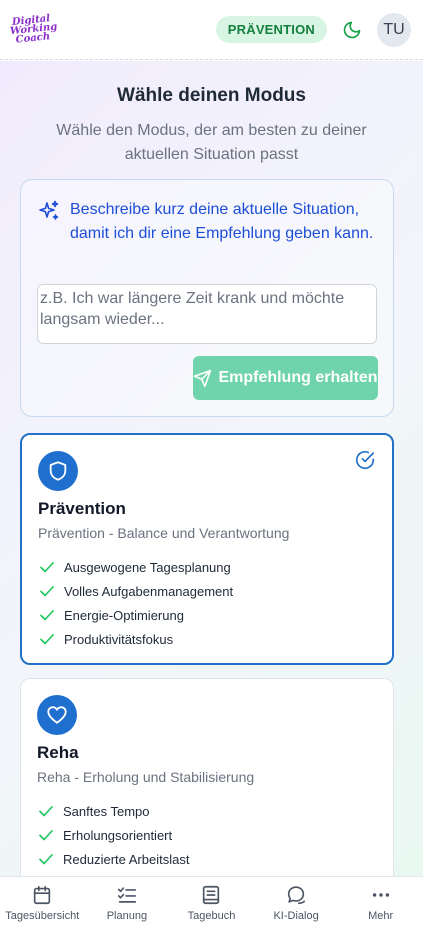 The image size is (423, 927). I want to click on nav-label: KI-Dialog, so click(296, 916).